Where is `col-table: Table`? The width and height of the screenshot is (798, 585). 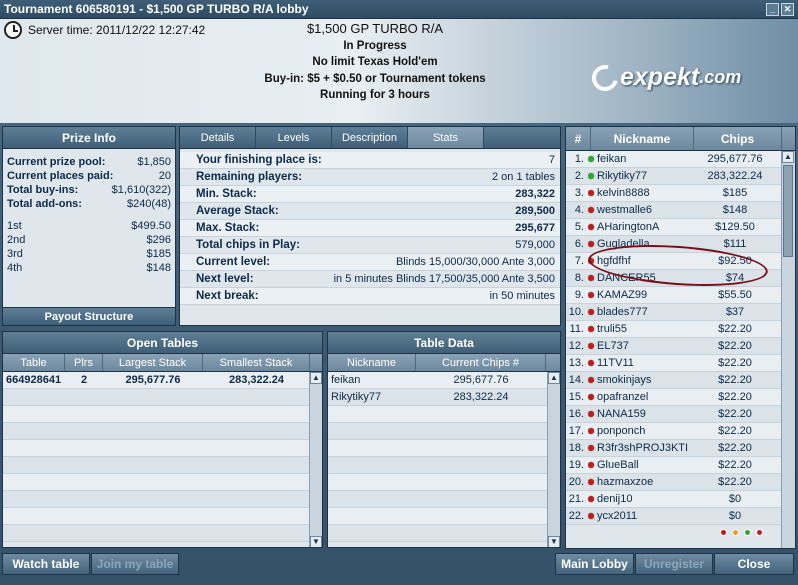
col-table: Table is located at coordinates (34, 362).